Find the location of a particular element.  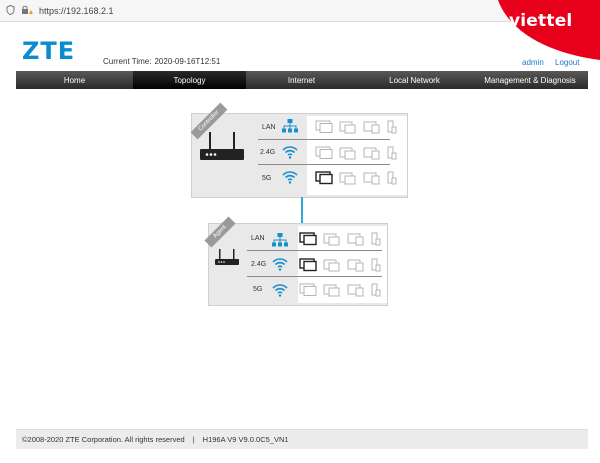

controller-row-label-lan: LAN is located at coordinates (269, 127).